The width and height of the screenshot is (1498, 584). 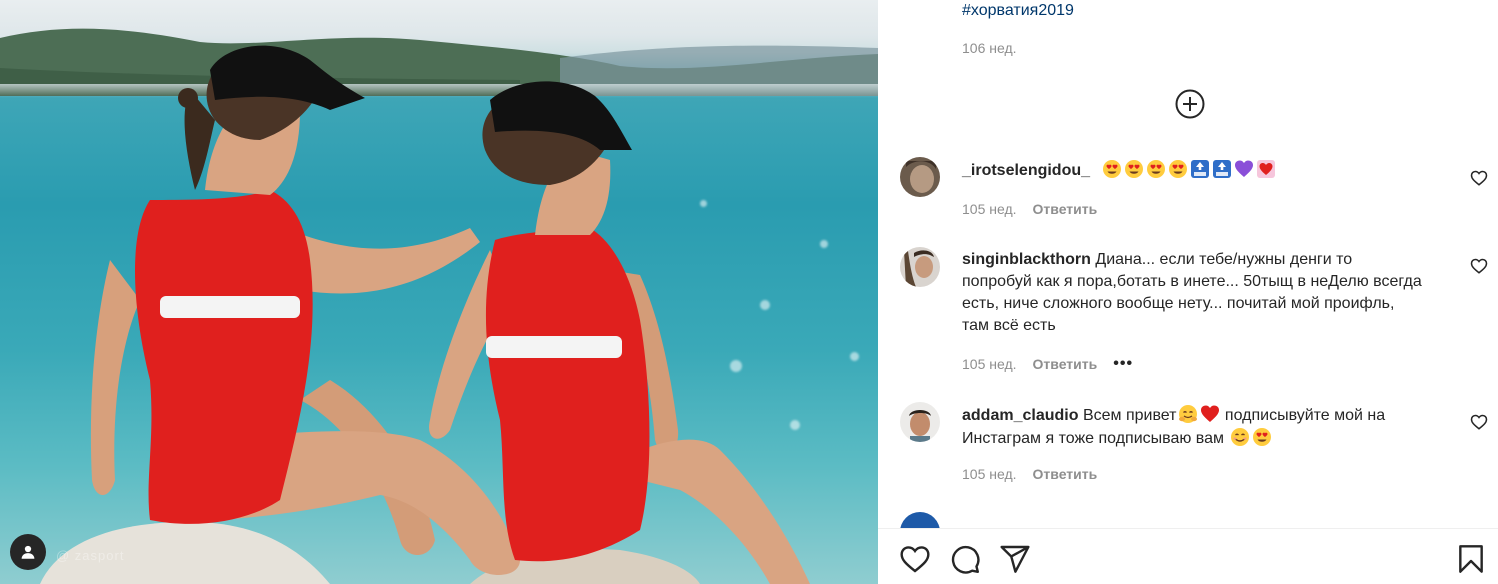 What do you see at coordinates (1190, 104) in the screenshot?
I see `plus-circle-icon` at bounding box center [1190, 104].